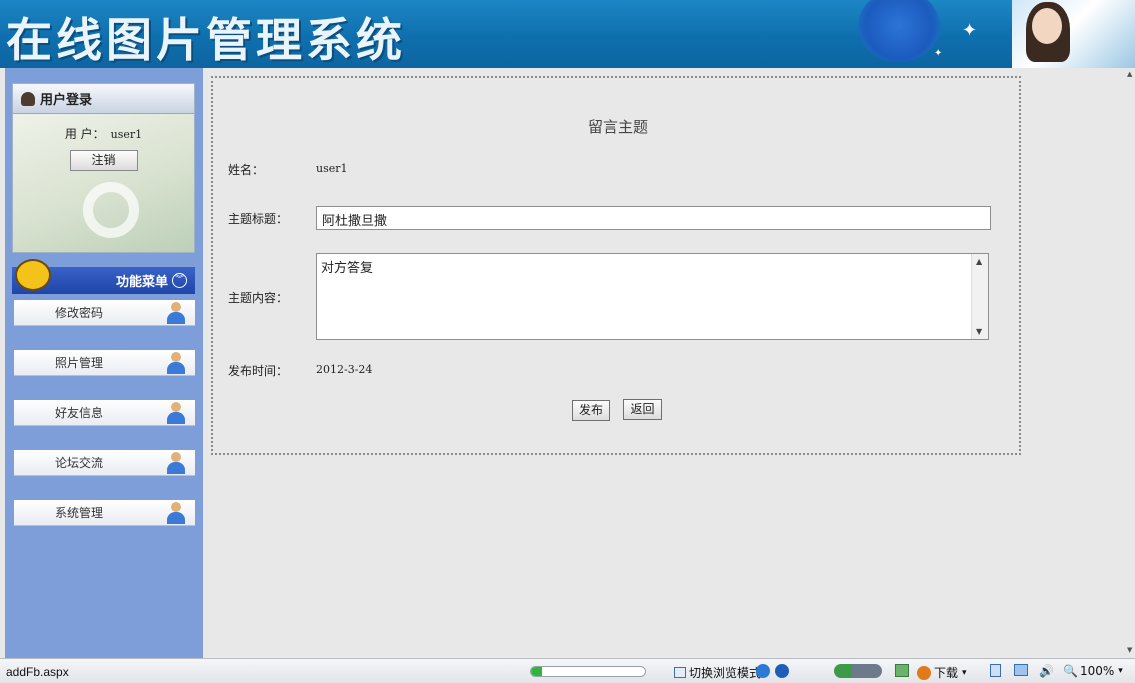 The width and height of the screenshot is (1135, 683). I want to click on user-label: 用 户：, so click(84, 134).